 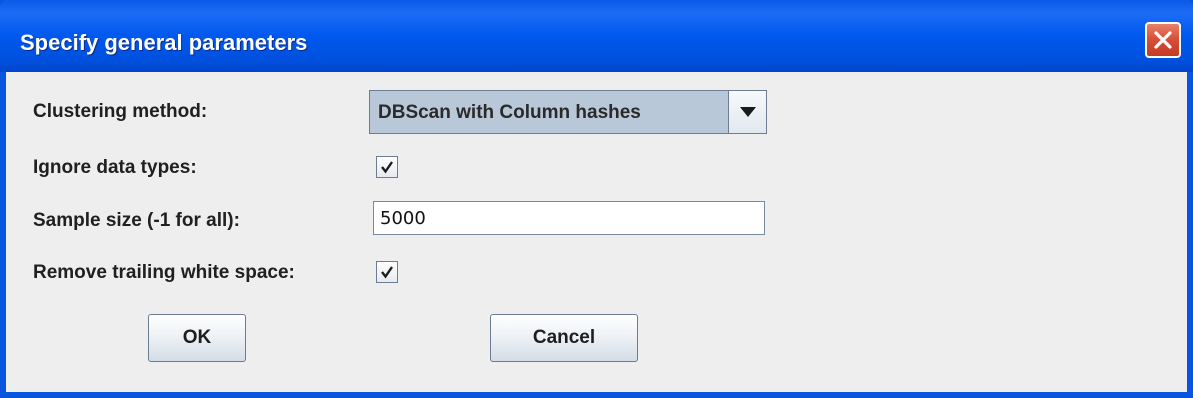 What do you see at coordinates (1163, 40) in the screenshot?
I see `close-button` at bounding box center [1163, 40].